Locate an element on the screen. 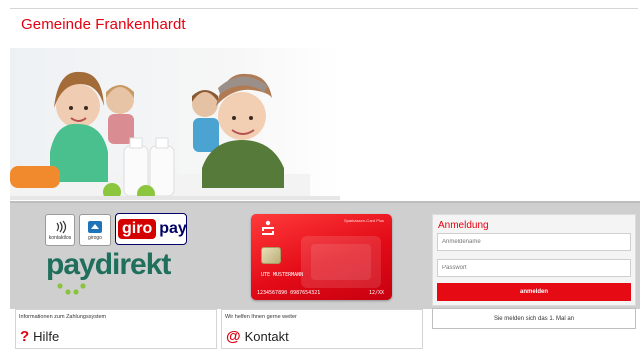  giropay-giro-text: giro is located at coordinates (137, 229).